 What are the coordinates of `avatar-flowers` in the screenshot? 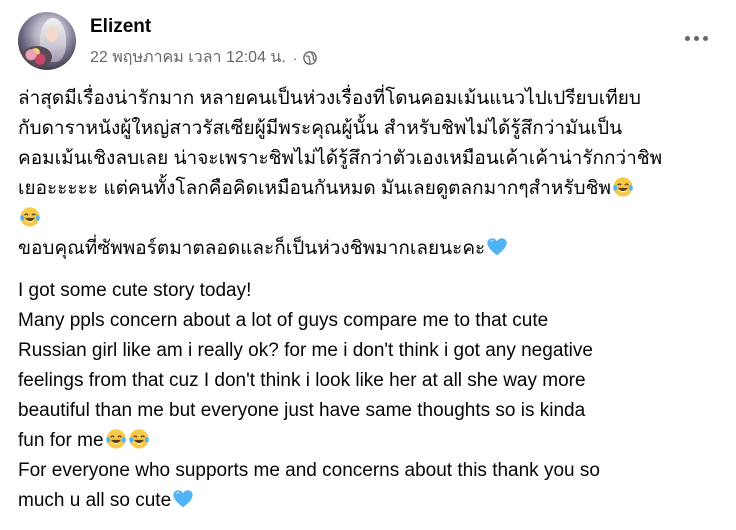 It's located at (37, 57).